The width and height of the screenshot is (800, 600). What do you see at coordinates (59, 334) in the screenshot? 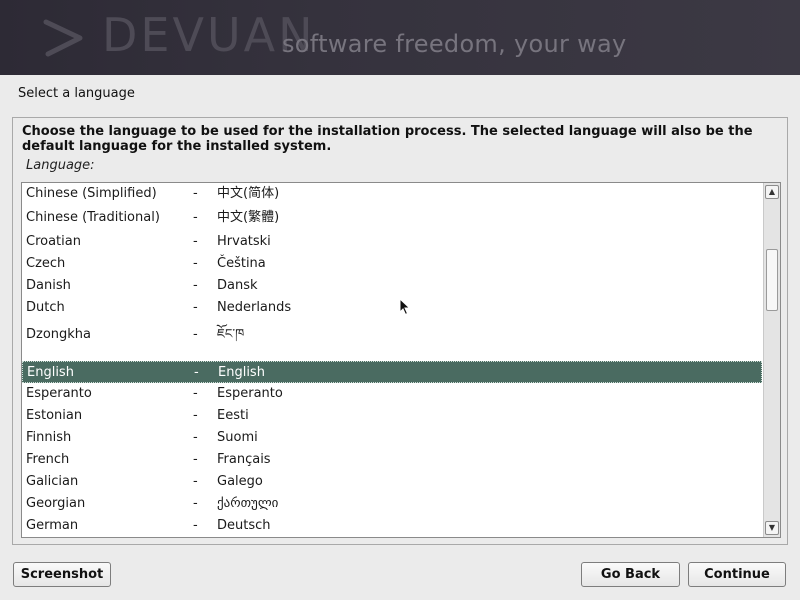
I see `language-name: Dzongkha` at bounding box center [59, 334].